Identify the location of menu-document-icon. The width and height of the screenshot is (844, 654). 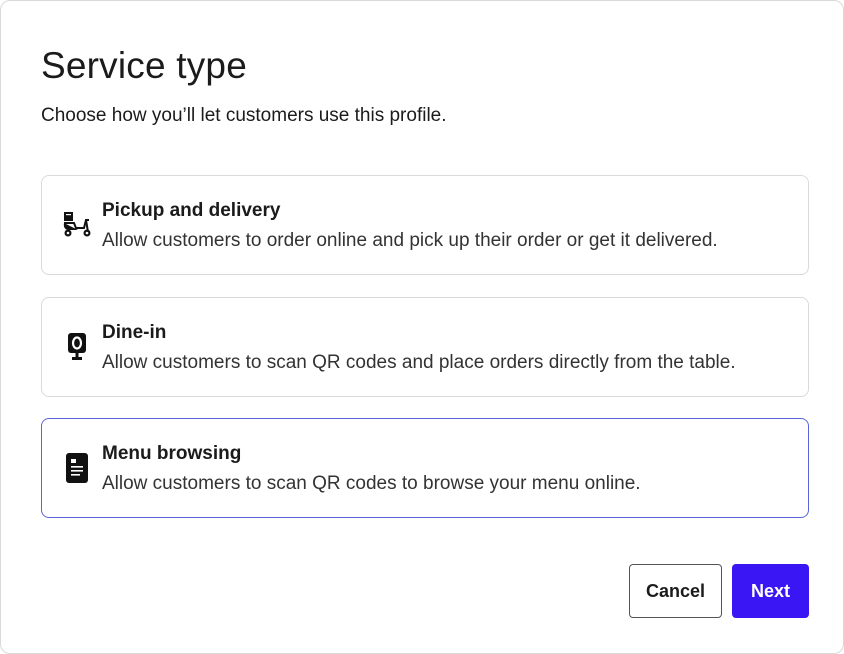
(77, 468).